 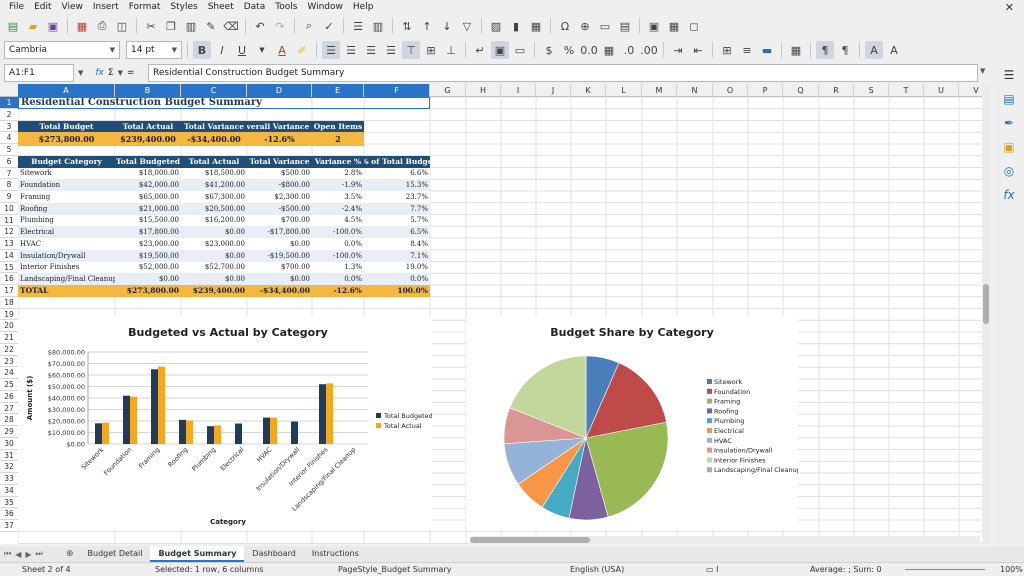 What do you see at coordinates (846, 569) in the screenshot?
I see `sum-summary: Average: ; Sum: 0` at bounding box center [846, 569].